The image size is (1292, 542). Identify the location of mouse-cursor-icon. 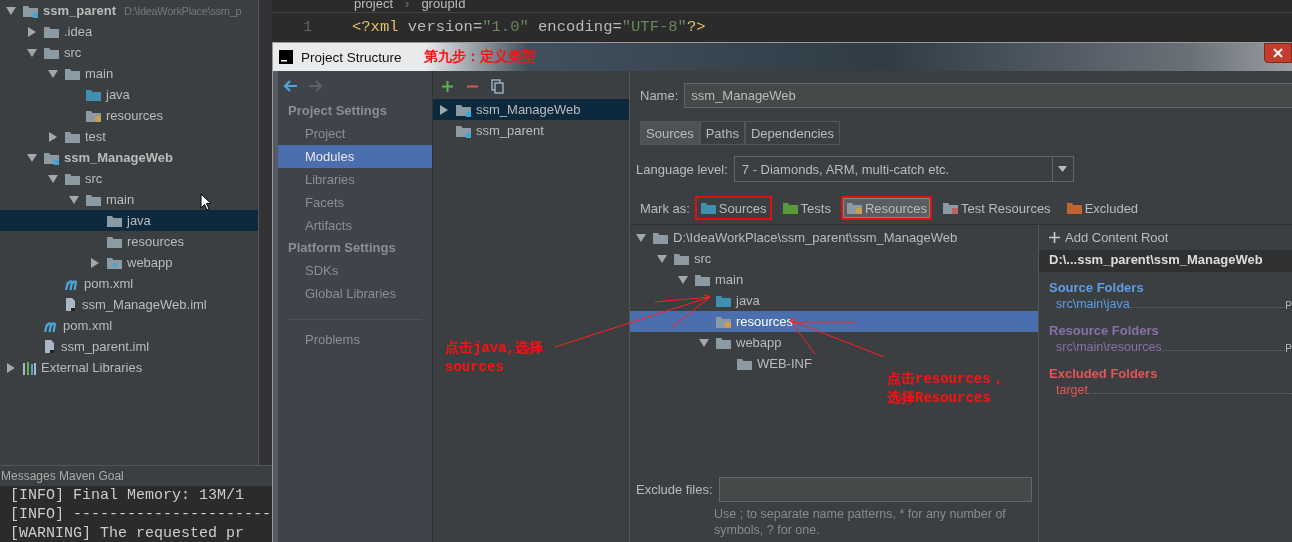
(206, 202).